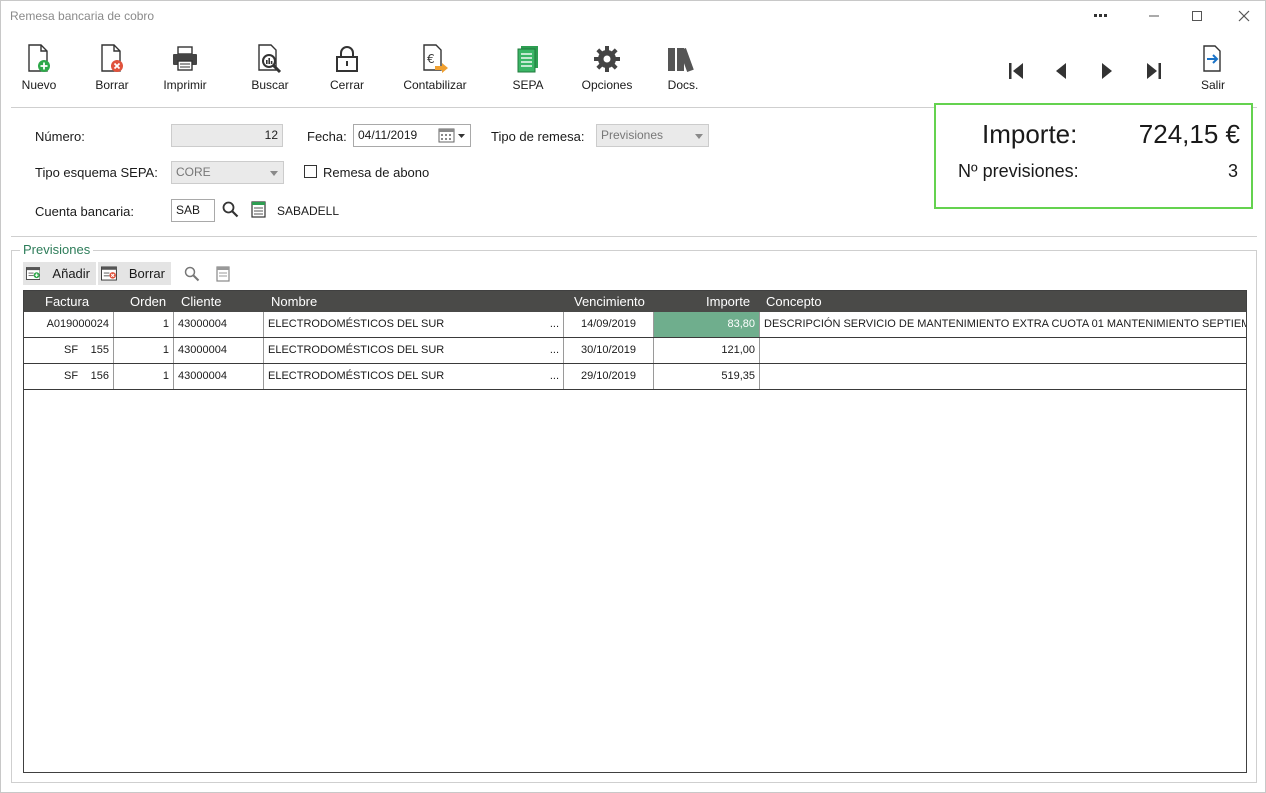  I want to click on accounting-document-icon: €, so click(435, 58).